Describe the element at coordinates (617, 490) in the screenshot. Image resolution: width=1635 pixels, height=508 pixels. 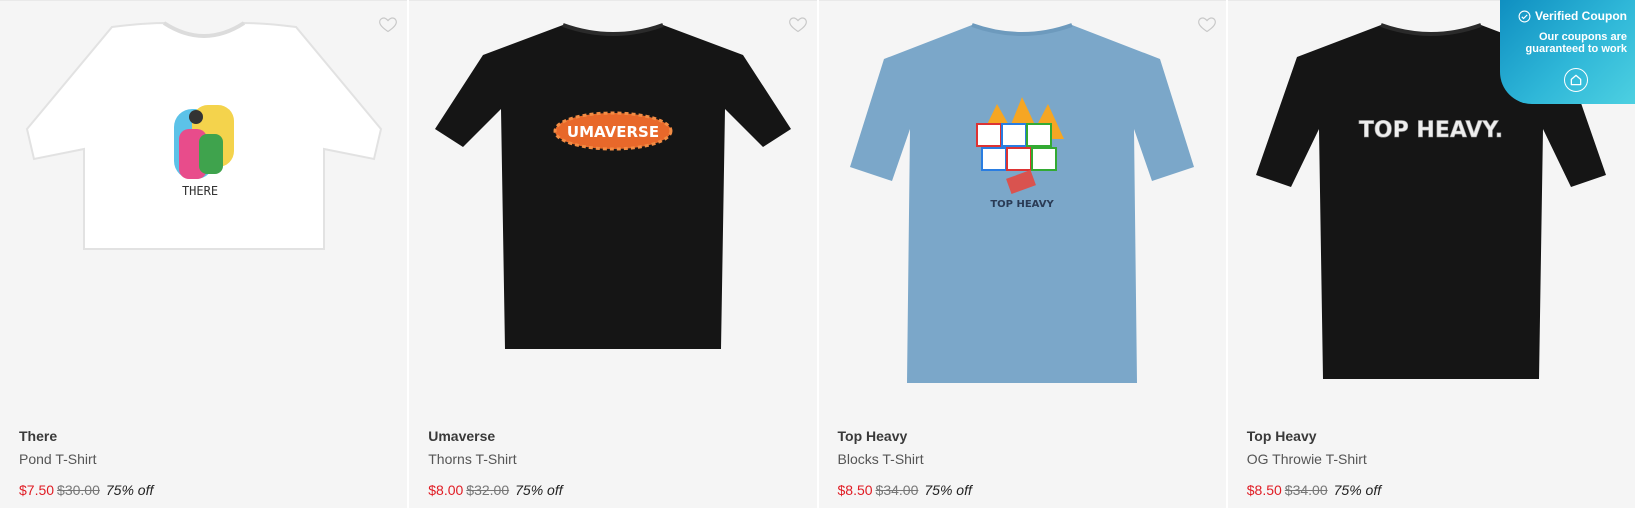
I see `price-row: $8.00 $32.00 75% off` at that location.